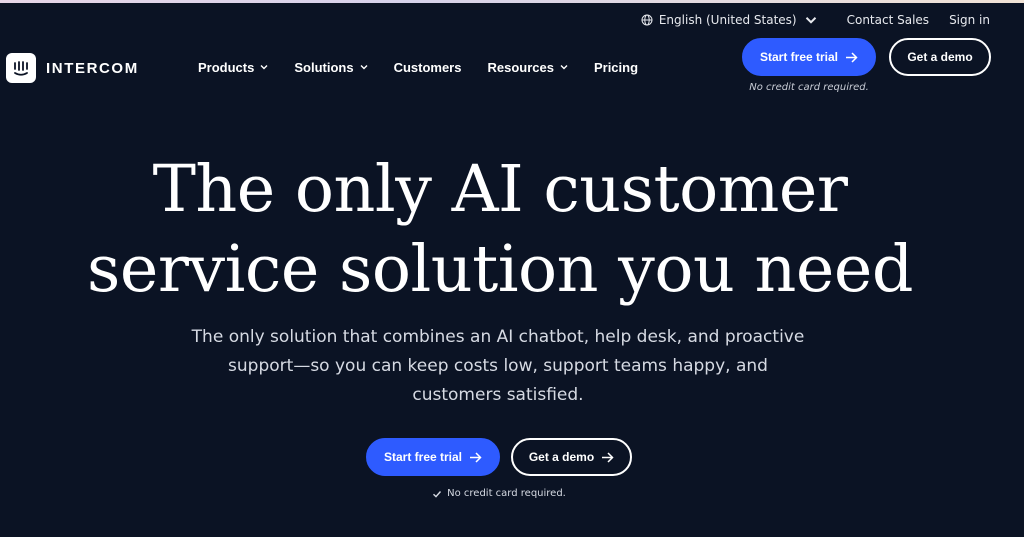 This screenshot has width=1024, height=537. I want to click on nav-label: Customers, so click(427, 67).